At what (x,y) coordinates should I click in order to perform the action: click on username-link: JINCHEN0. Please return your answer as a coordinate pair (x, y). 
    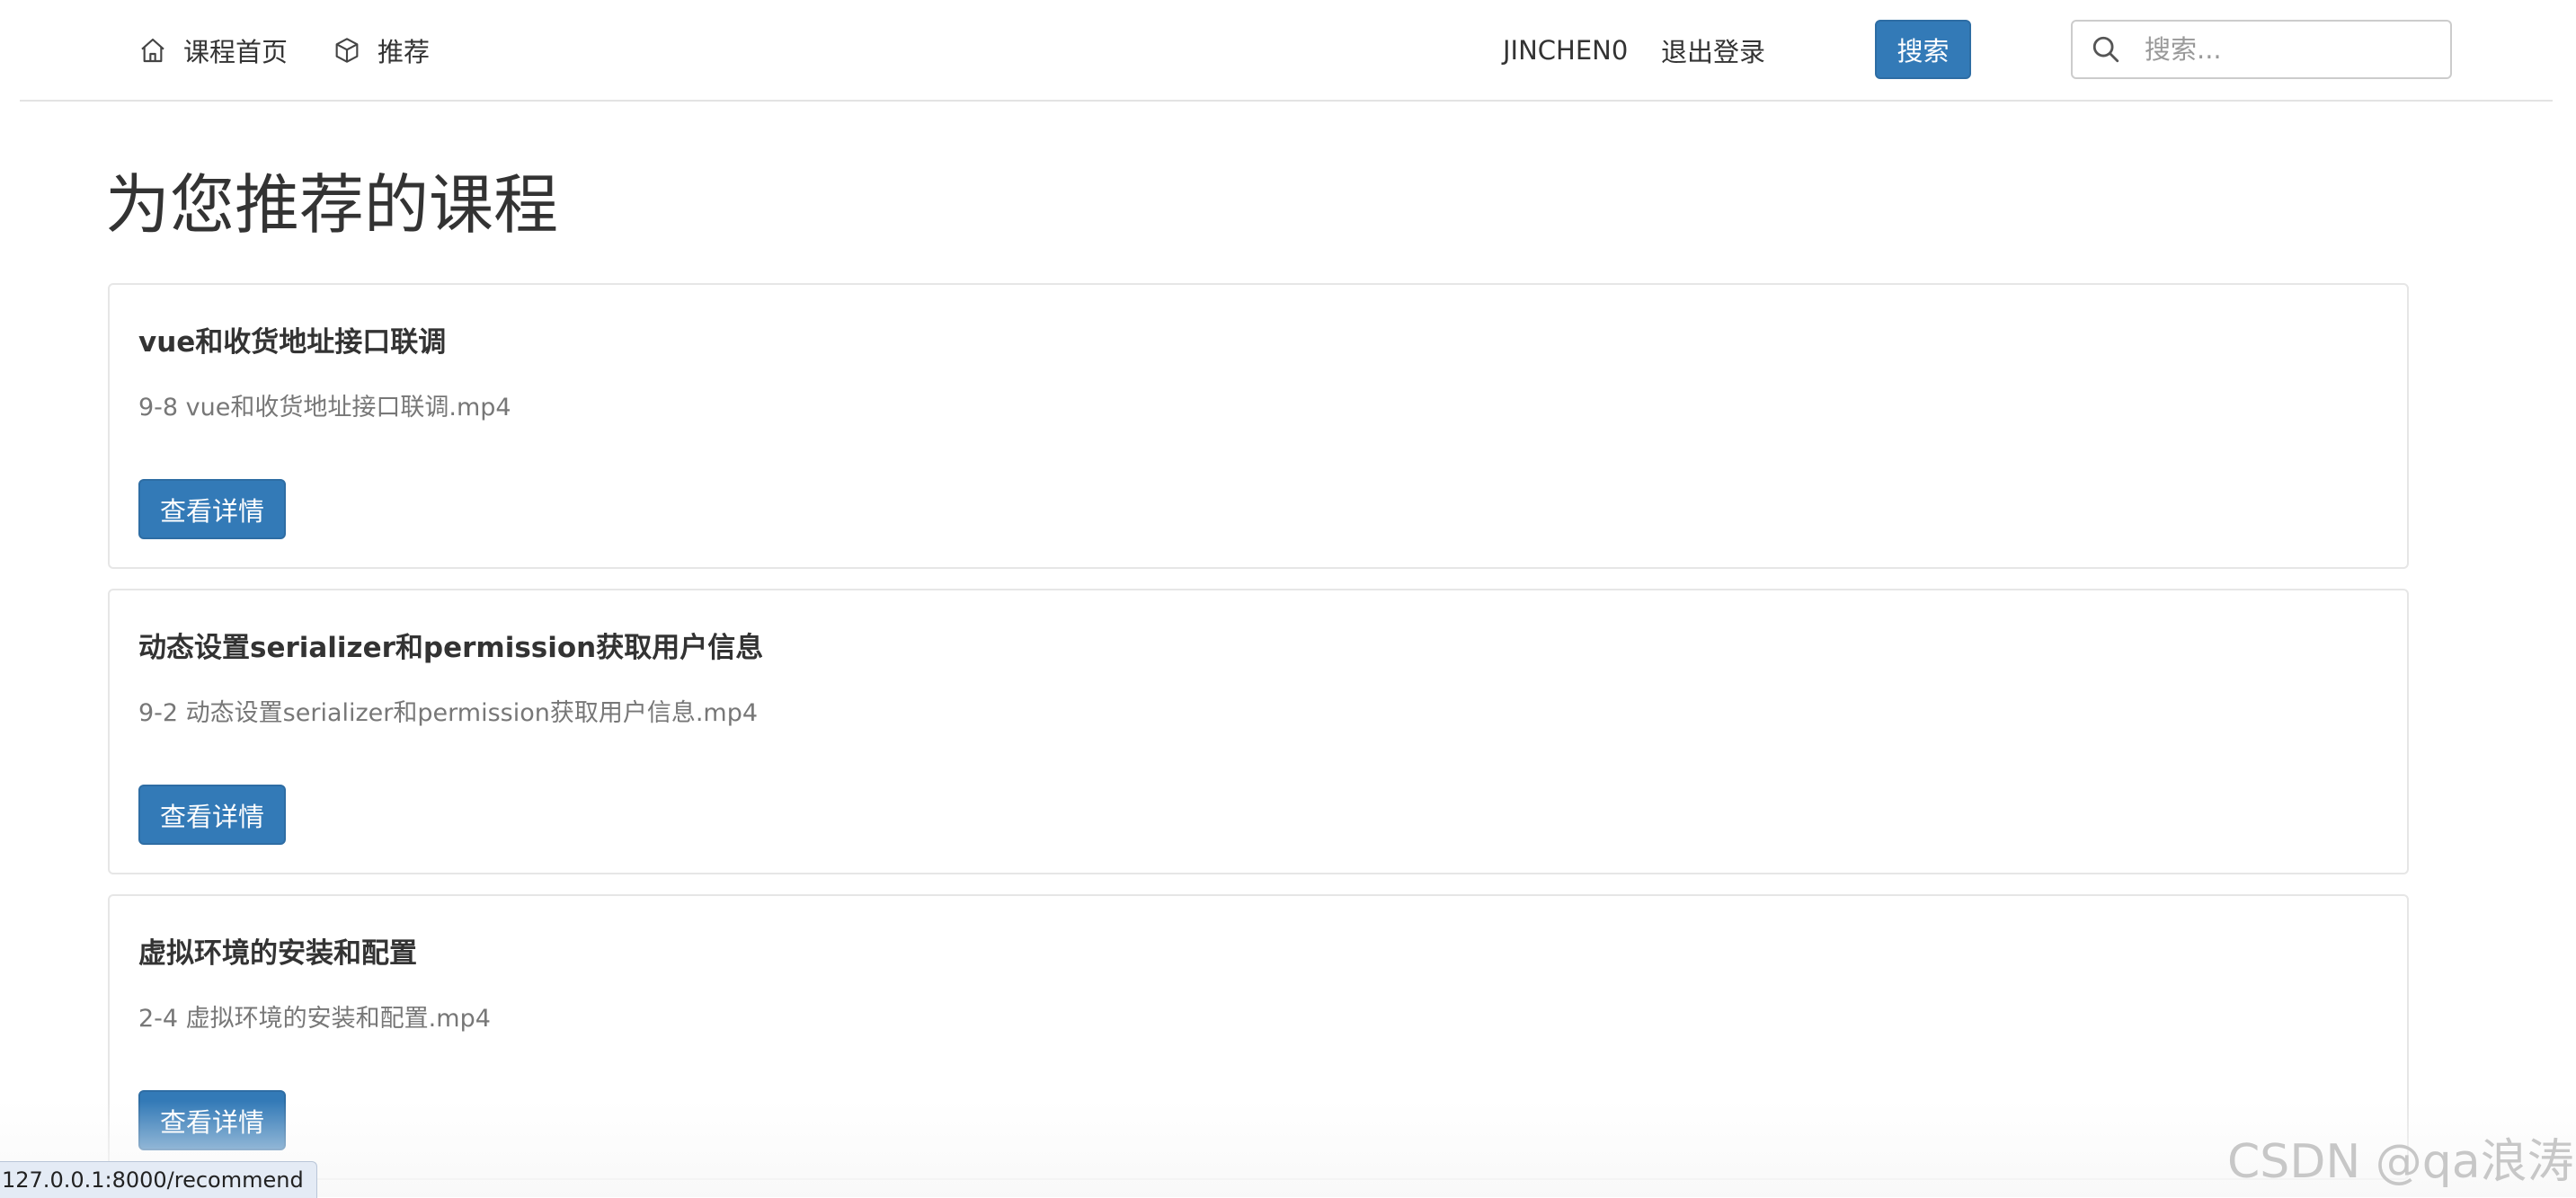
    Looking at the image, I should click on (1565, 50).